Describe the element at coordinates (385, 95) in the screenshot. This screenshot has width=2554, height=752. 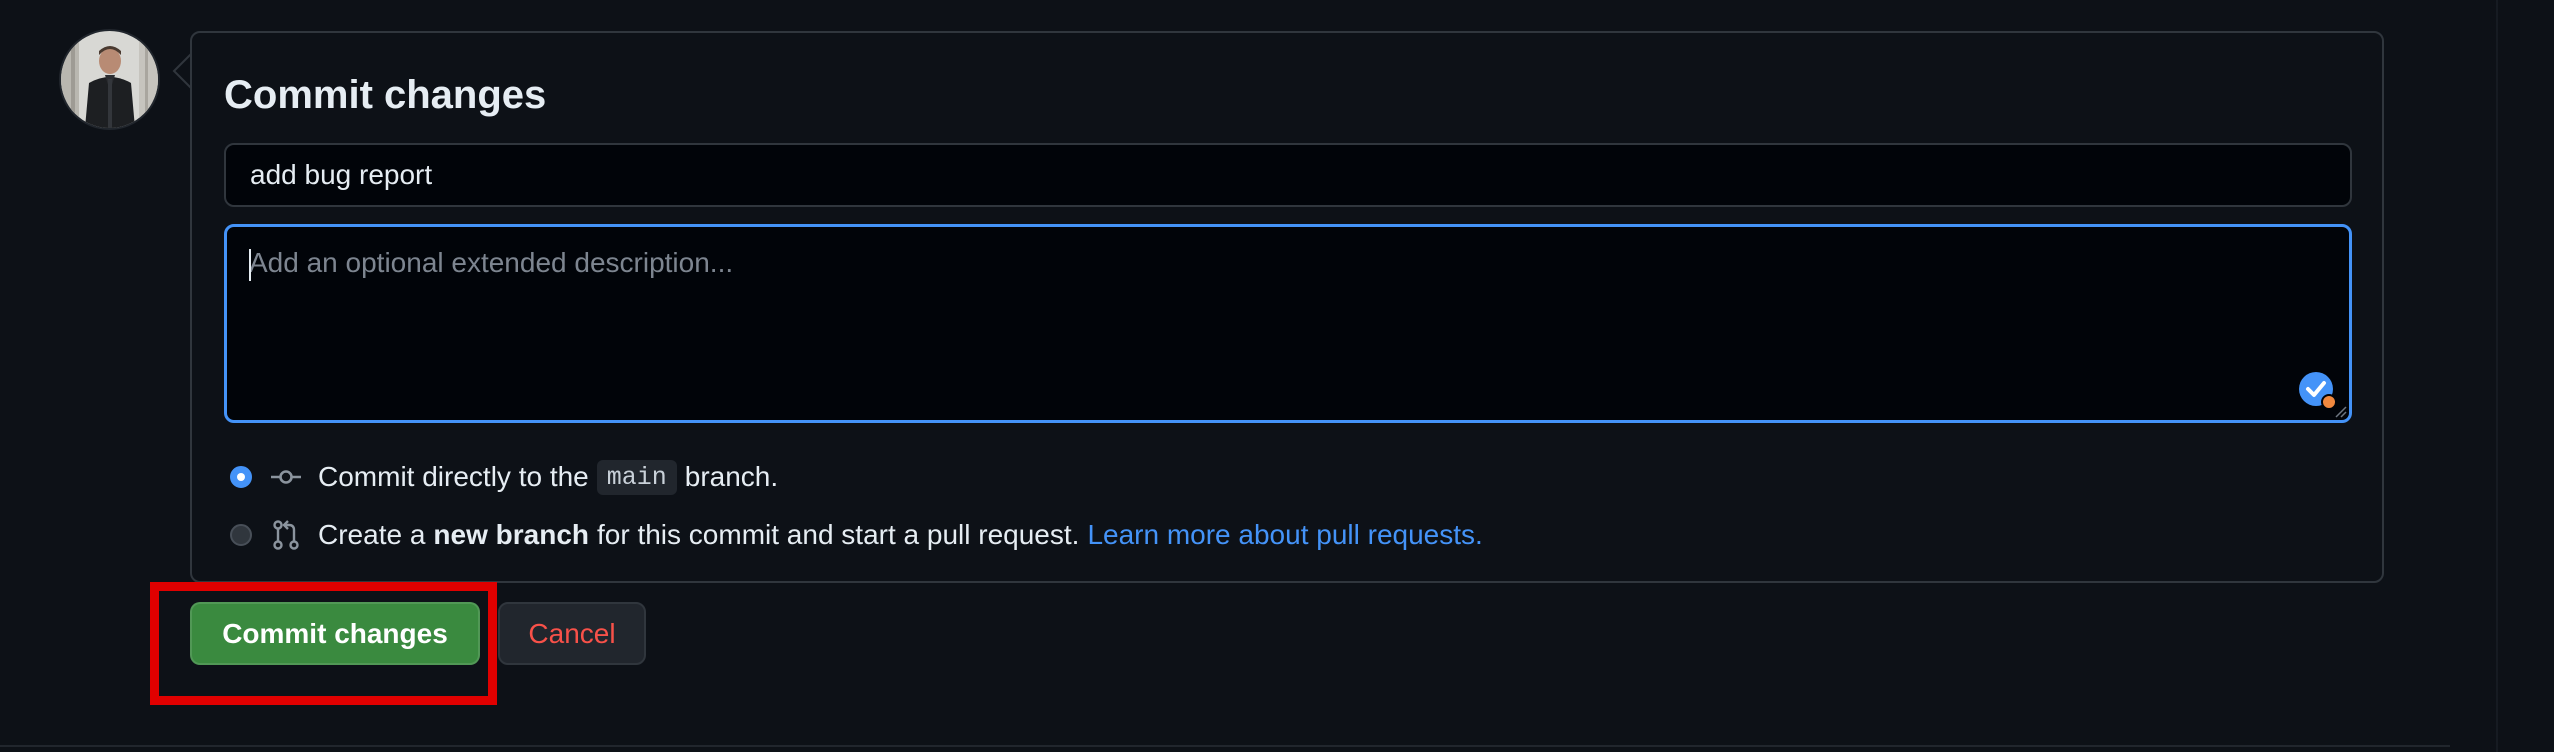
I see `panel-title: Commit changes` at that location.